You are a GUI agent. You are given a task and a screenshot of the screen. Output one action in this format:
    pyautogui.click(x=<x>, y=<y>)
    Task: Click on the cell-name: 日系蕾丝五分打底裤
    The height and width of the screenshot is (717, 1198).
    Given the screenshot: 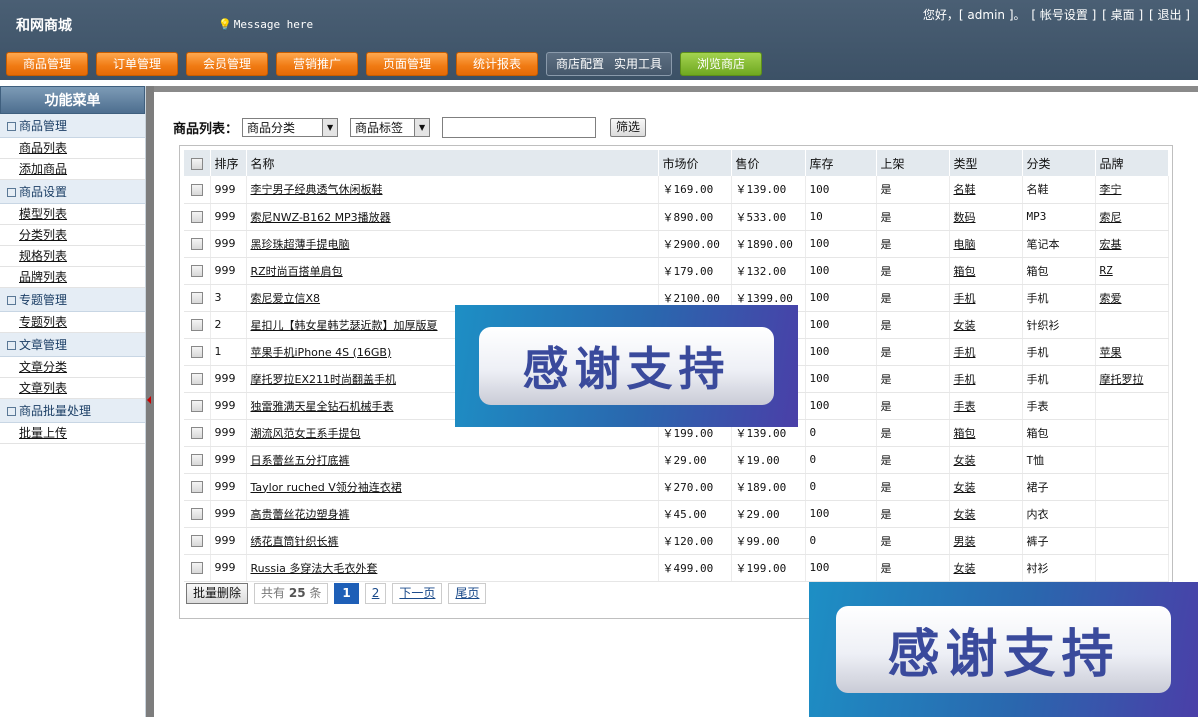 What is the action you would take?
    pyautogui.click(x=452, y=460)
    